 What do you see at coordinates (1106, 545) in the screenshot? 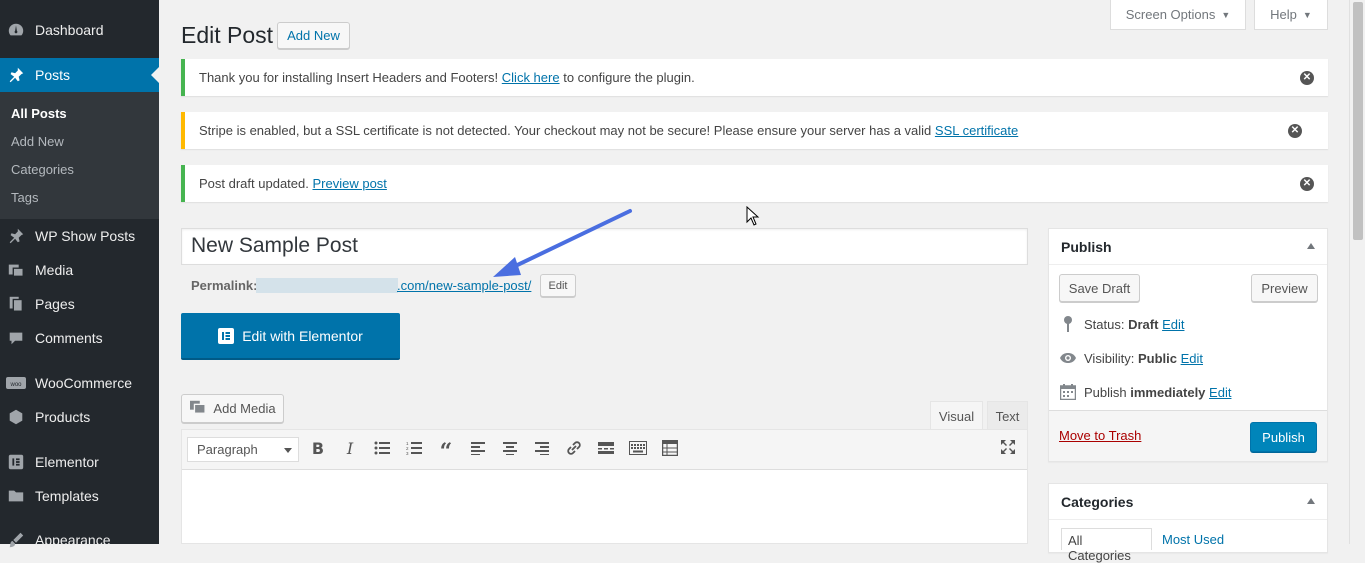
I see `tab-all-categories: All Categories` at bounding box center [1106, 545].